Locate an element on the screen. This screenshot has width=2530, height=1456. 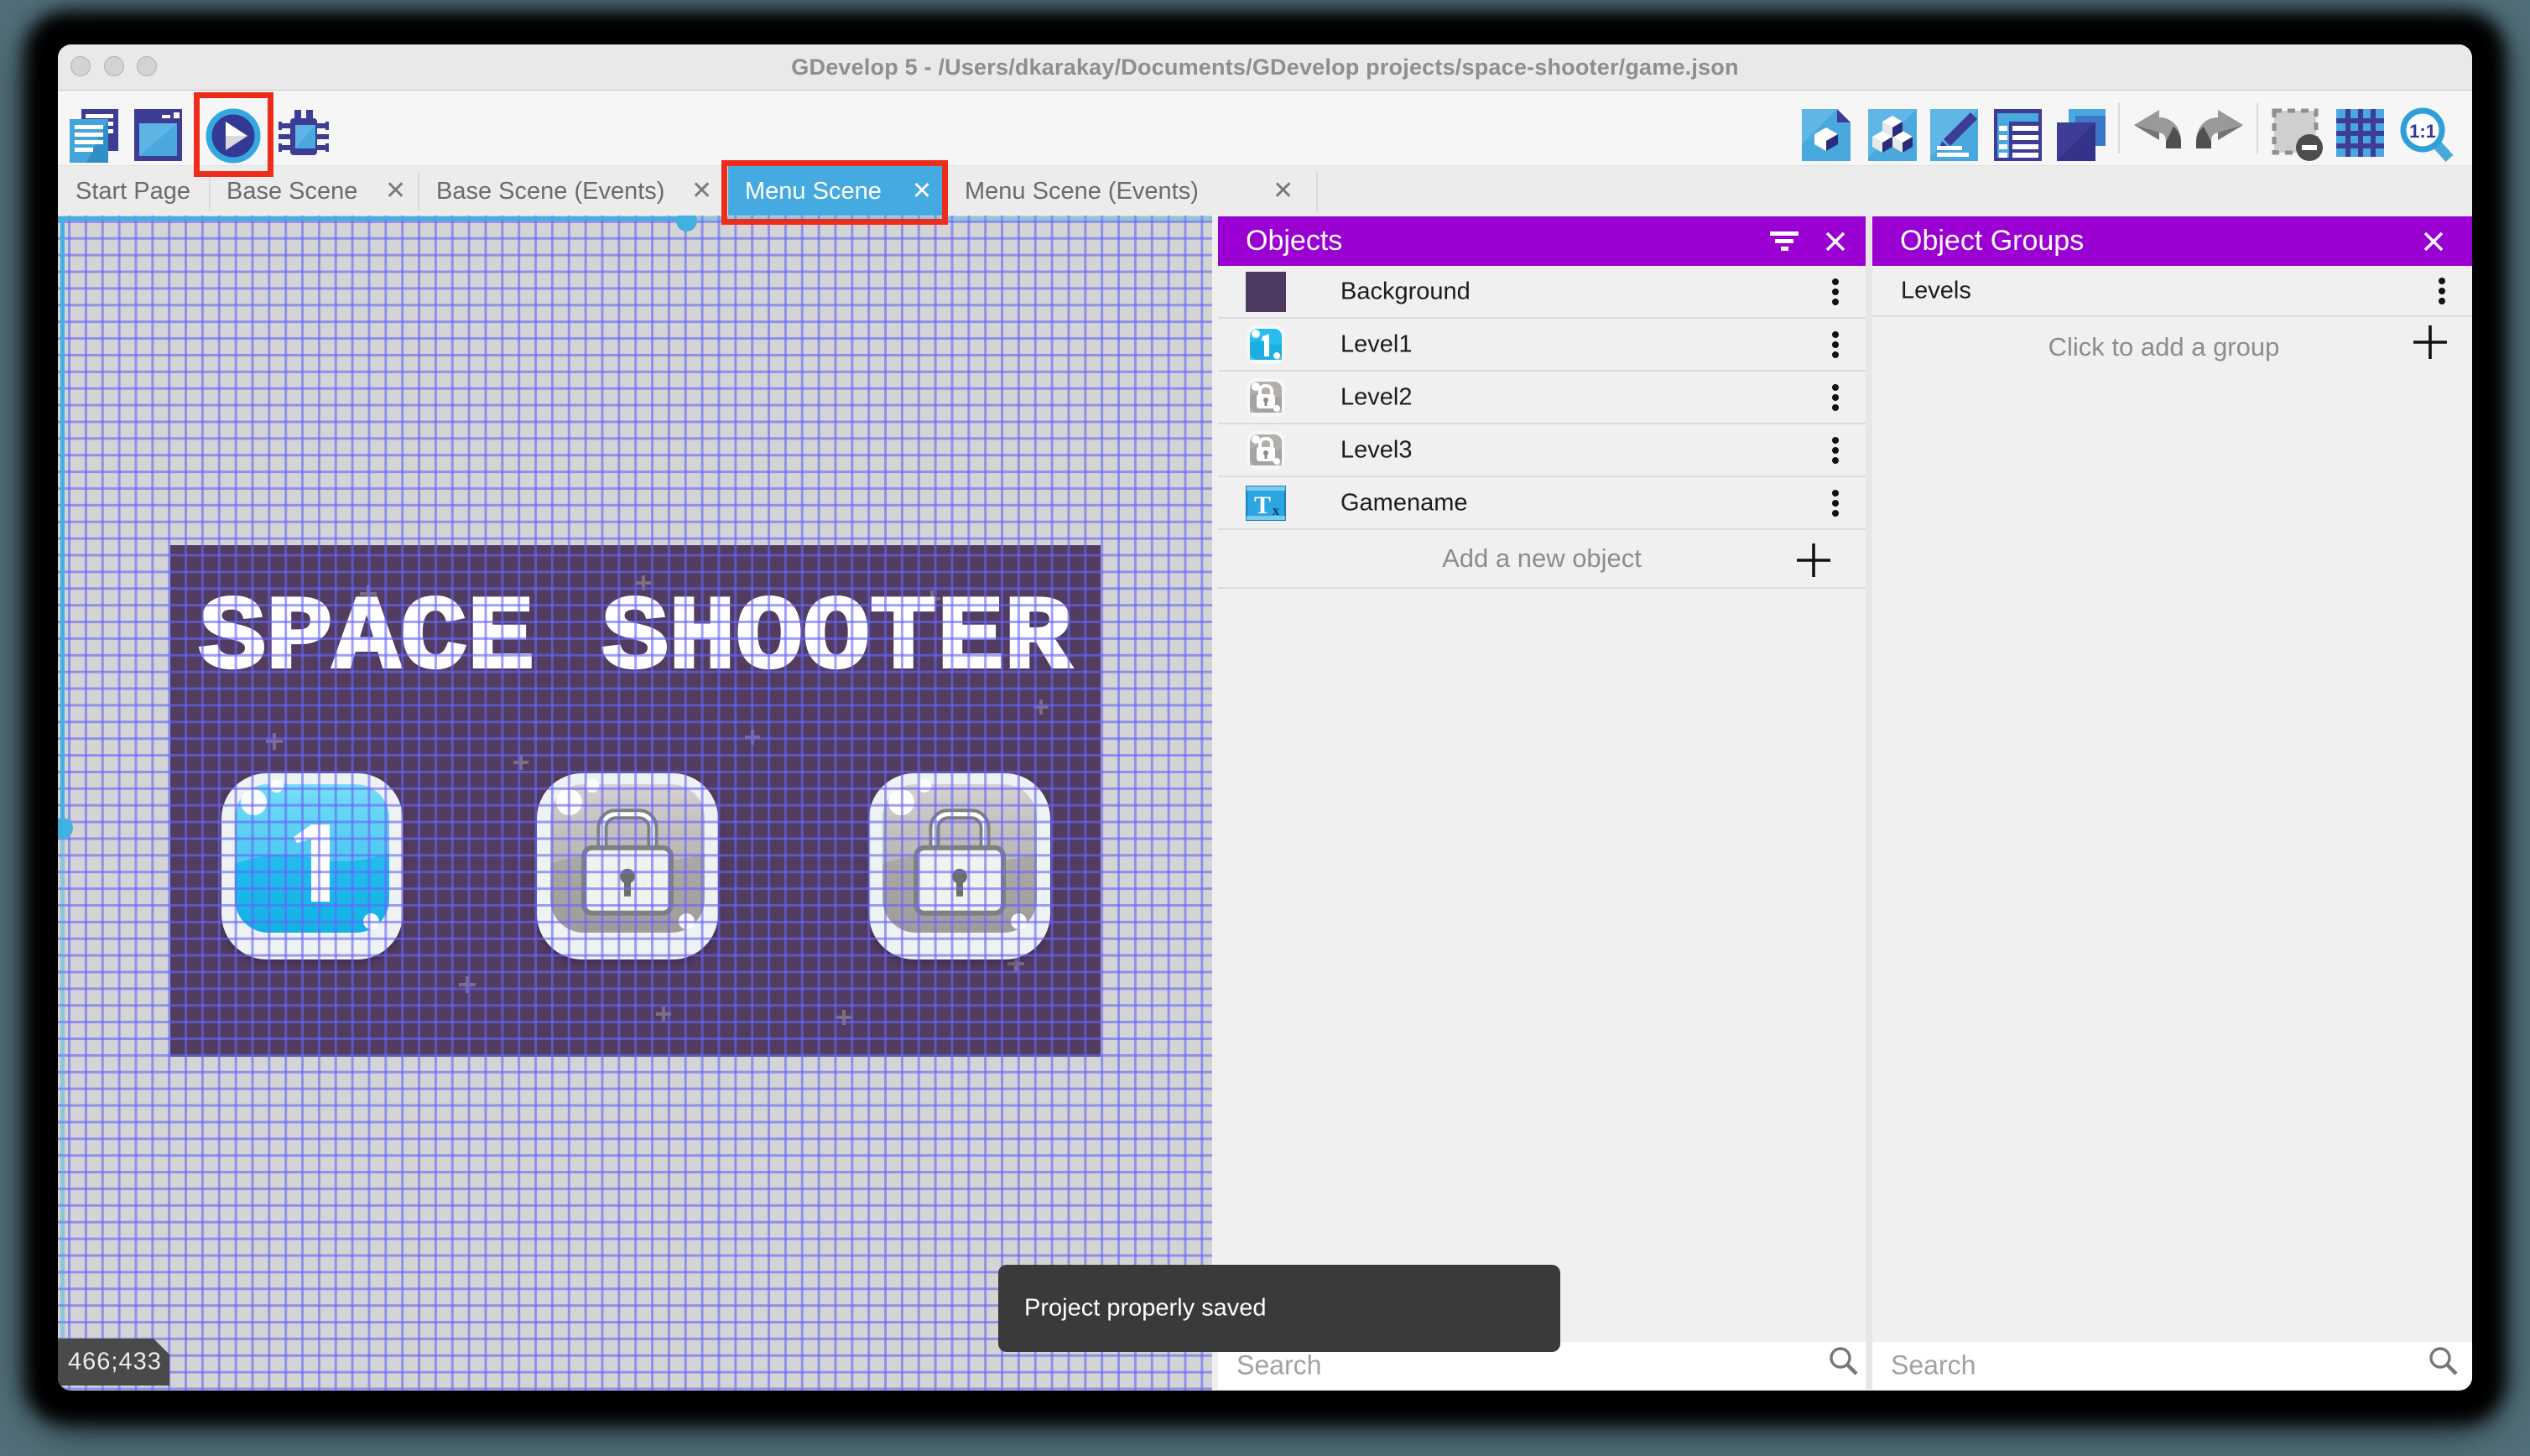
svg-text: x is located at coordinates (1276, 510).